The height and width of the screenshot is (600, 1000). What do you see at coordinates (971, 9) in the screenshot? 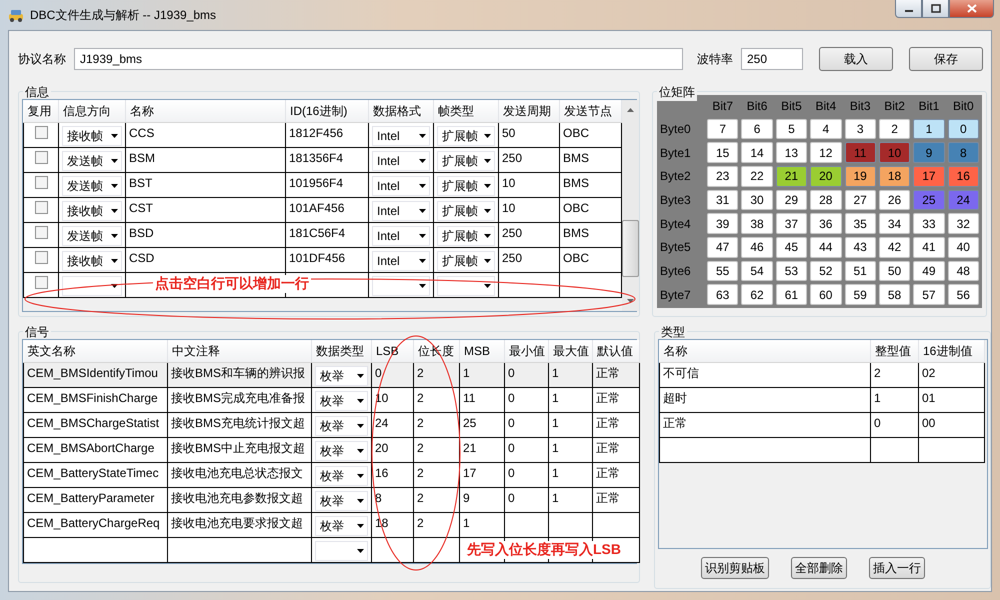
I see `close-button` at bounding box center [971, 9].